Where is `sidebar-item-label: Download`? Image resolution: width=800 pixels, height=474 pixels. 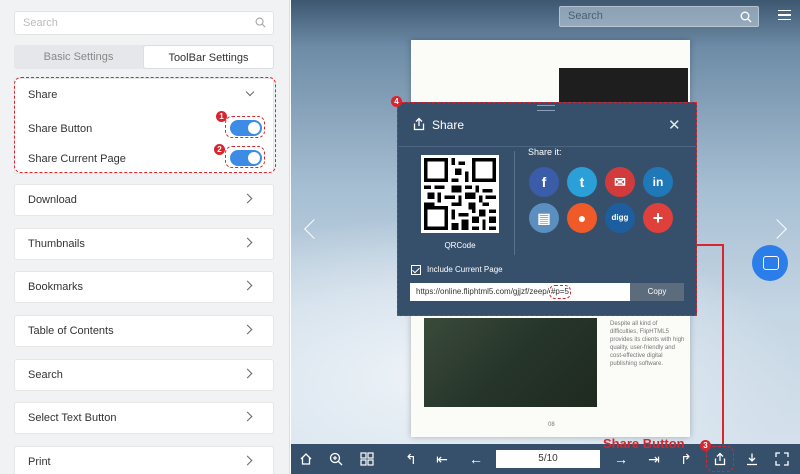
sidebar-item-label: Download is located at coordinates (52, 200).